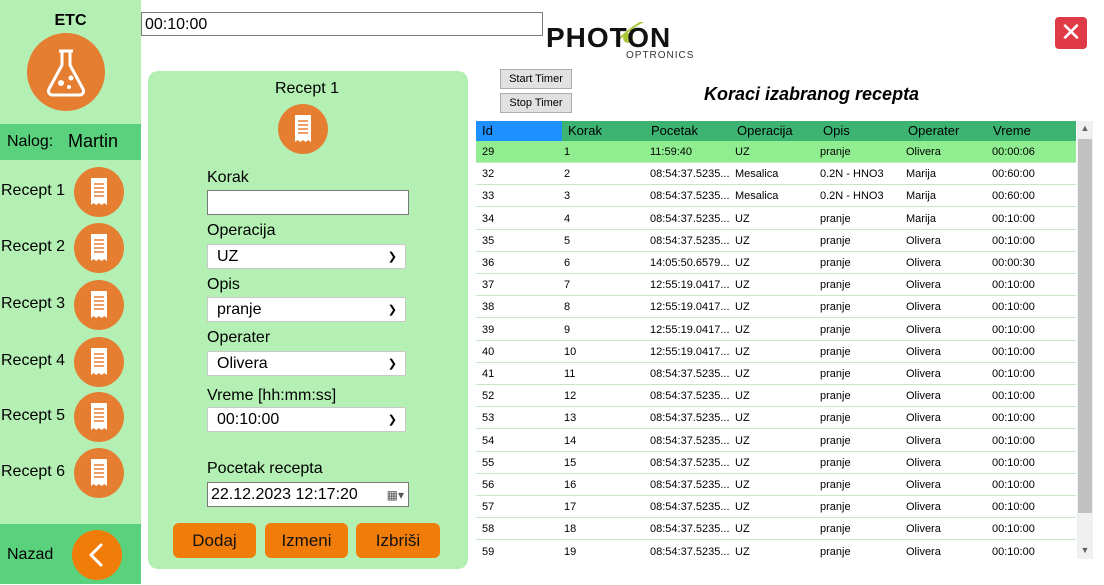  Describe the element at coordinates (306, 309) in the screenshot. I see `opis-select: pranje ❯` at that location.